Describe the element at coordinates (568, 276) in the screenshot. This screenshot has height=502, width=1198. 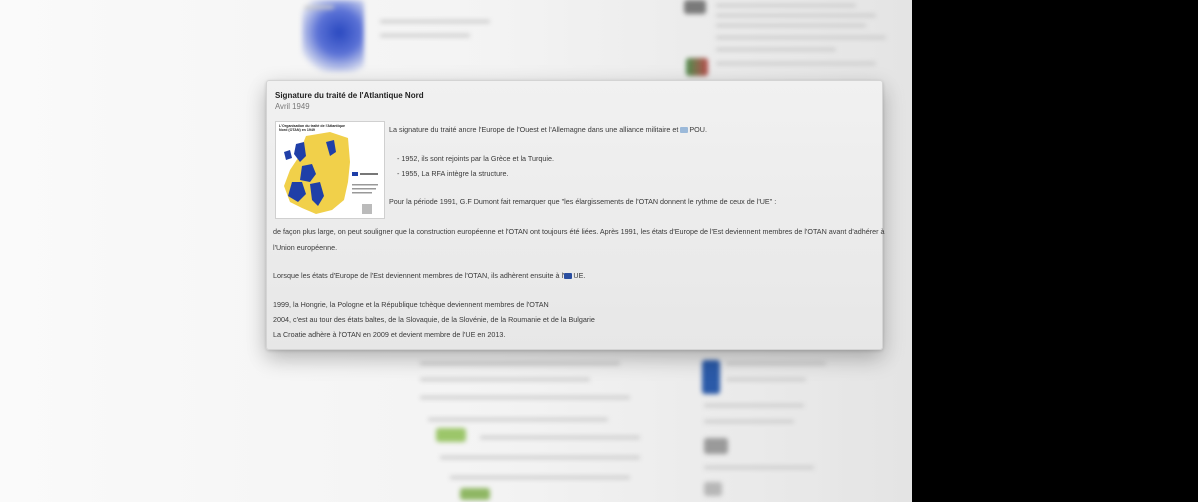
I see `eu-flag-icon` at that location.